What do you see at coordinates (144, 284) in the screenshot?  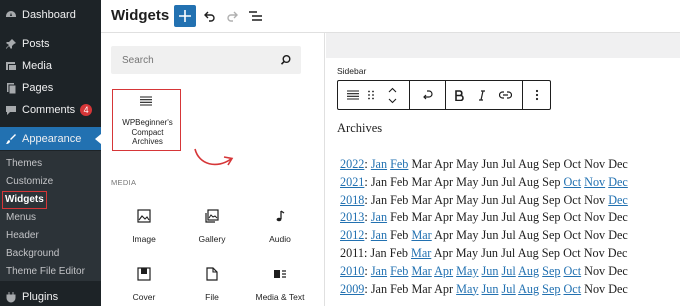 I see `cover-block: Cover` at bounding box center [144, 284].